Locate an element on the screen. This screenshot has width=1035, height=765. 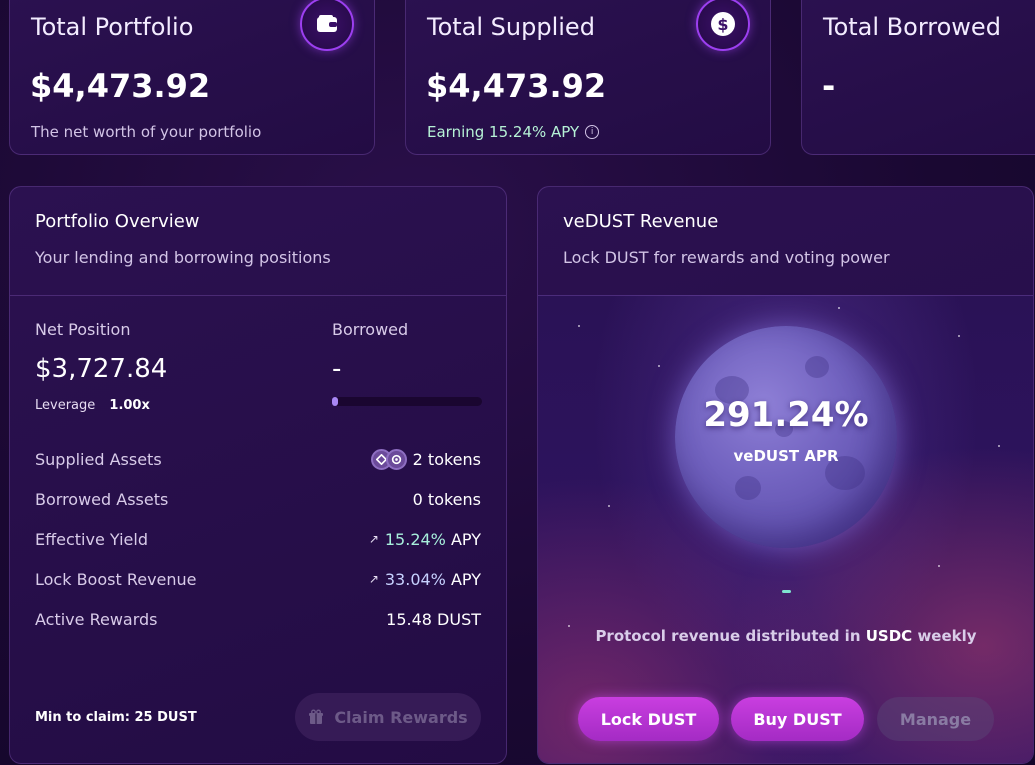
borrowed-label: Borrowed is located at coordinates (370, 329).